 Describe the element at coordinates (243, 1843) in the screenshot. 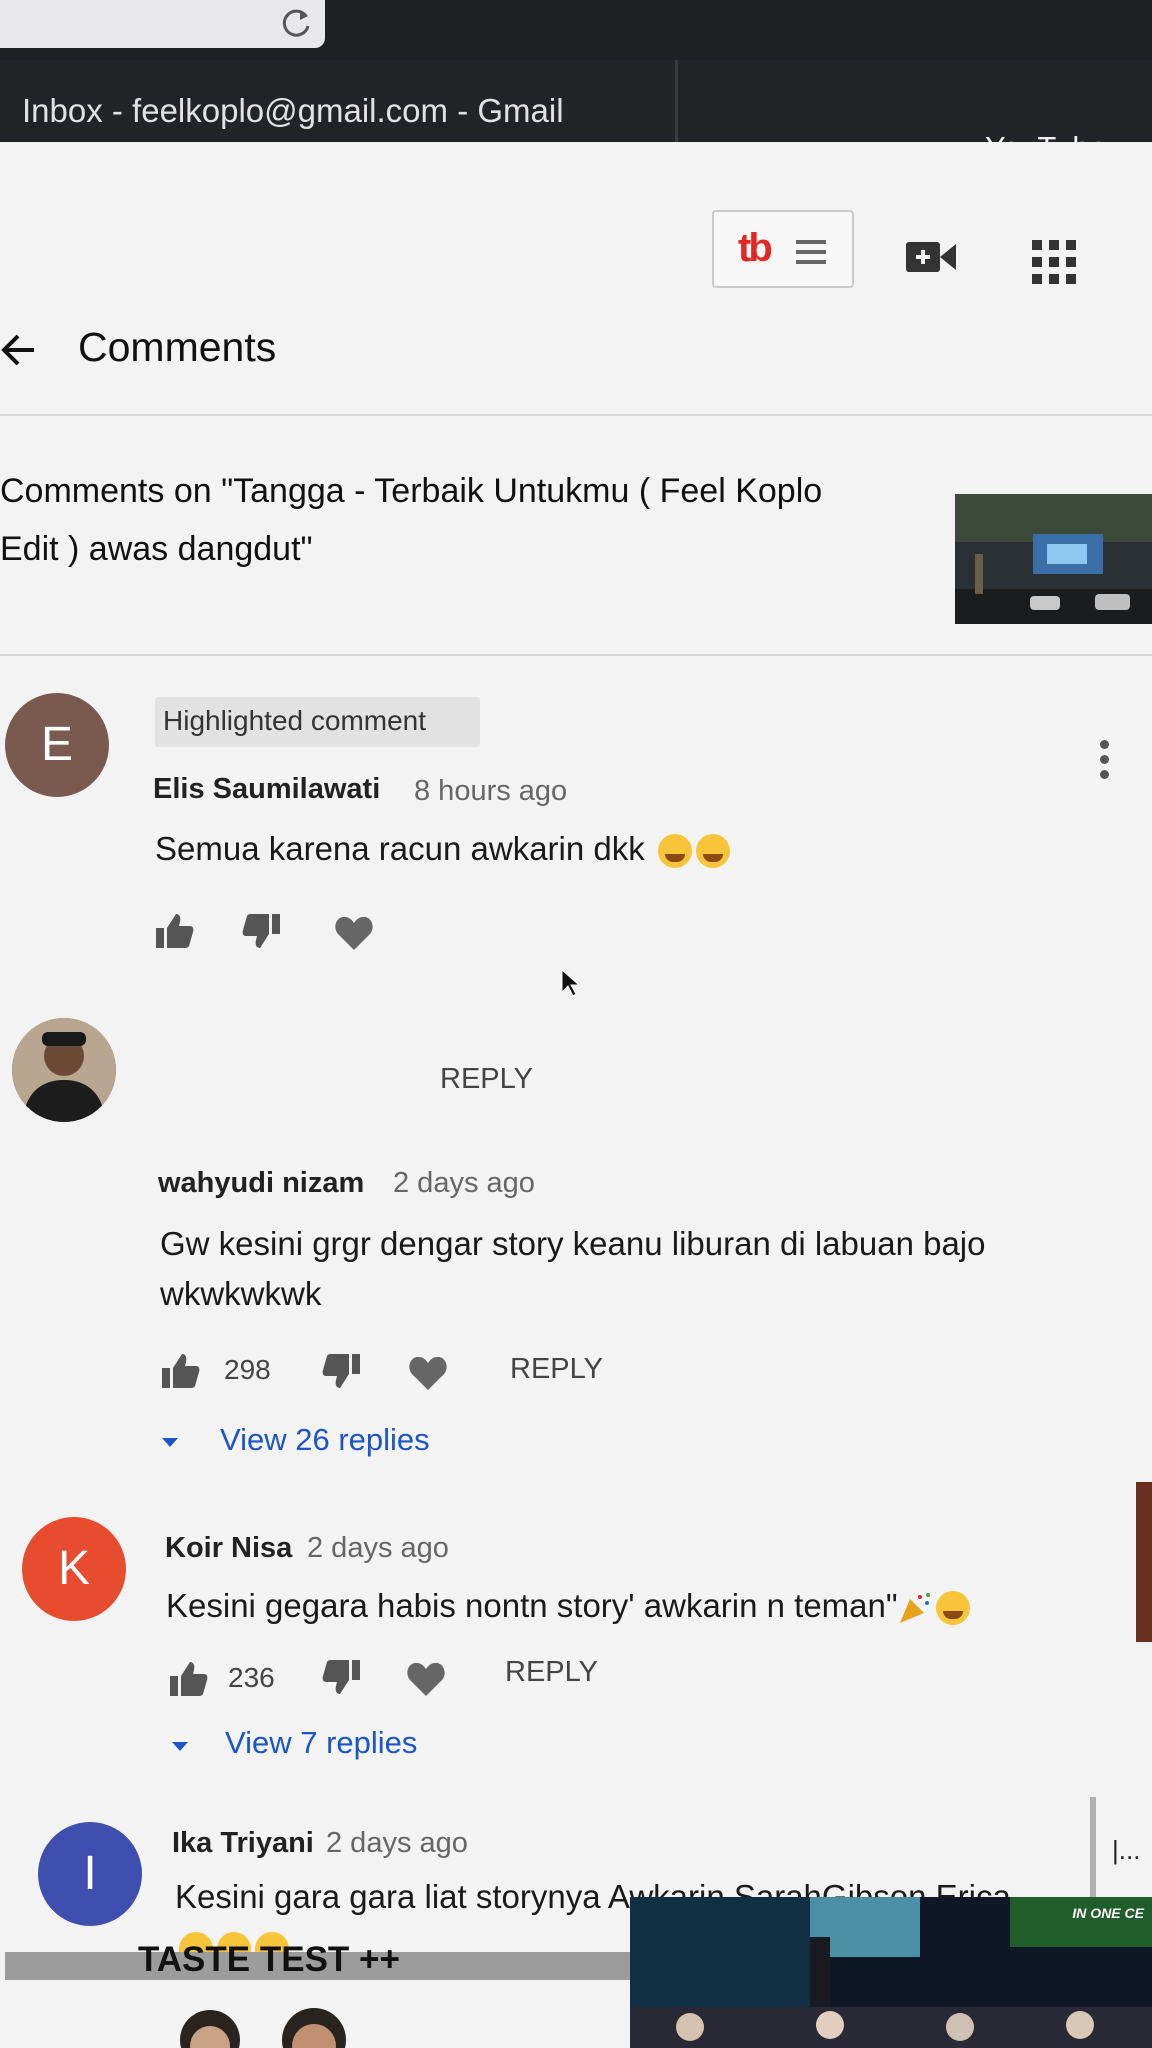

I see `comment-author: Ika Triyani` at that location.